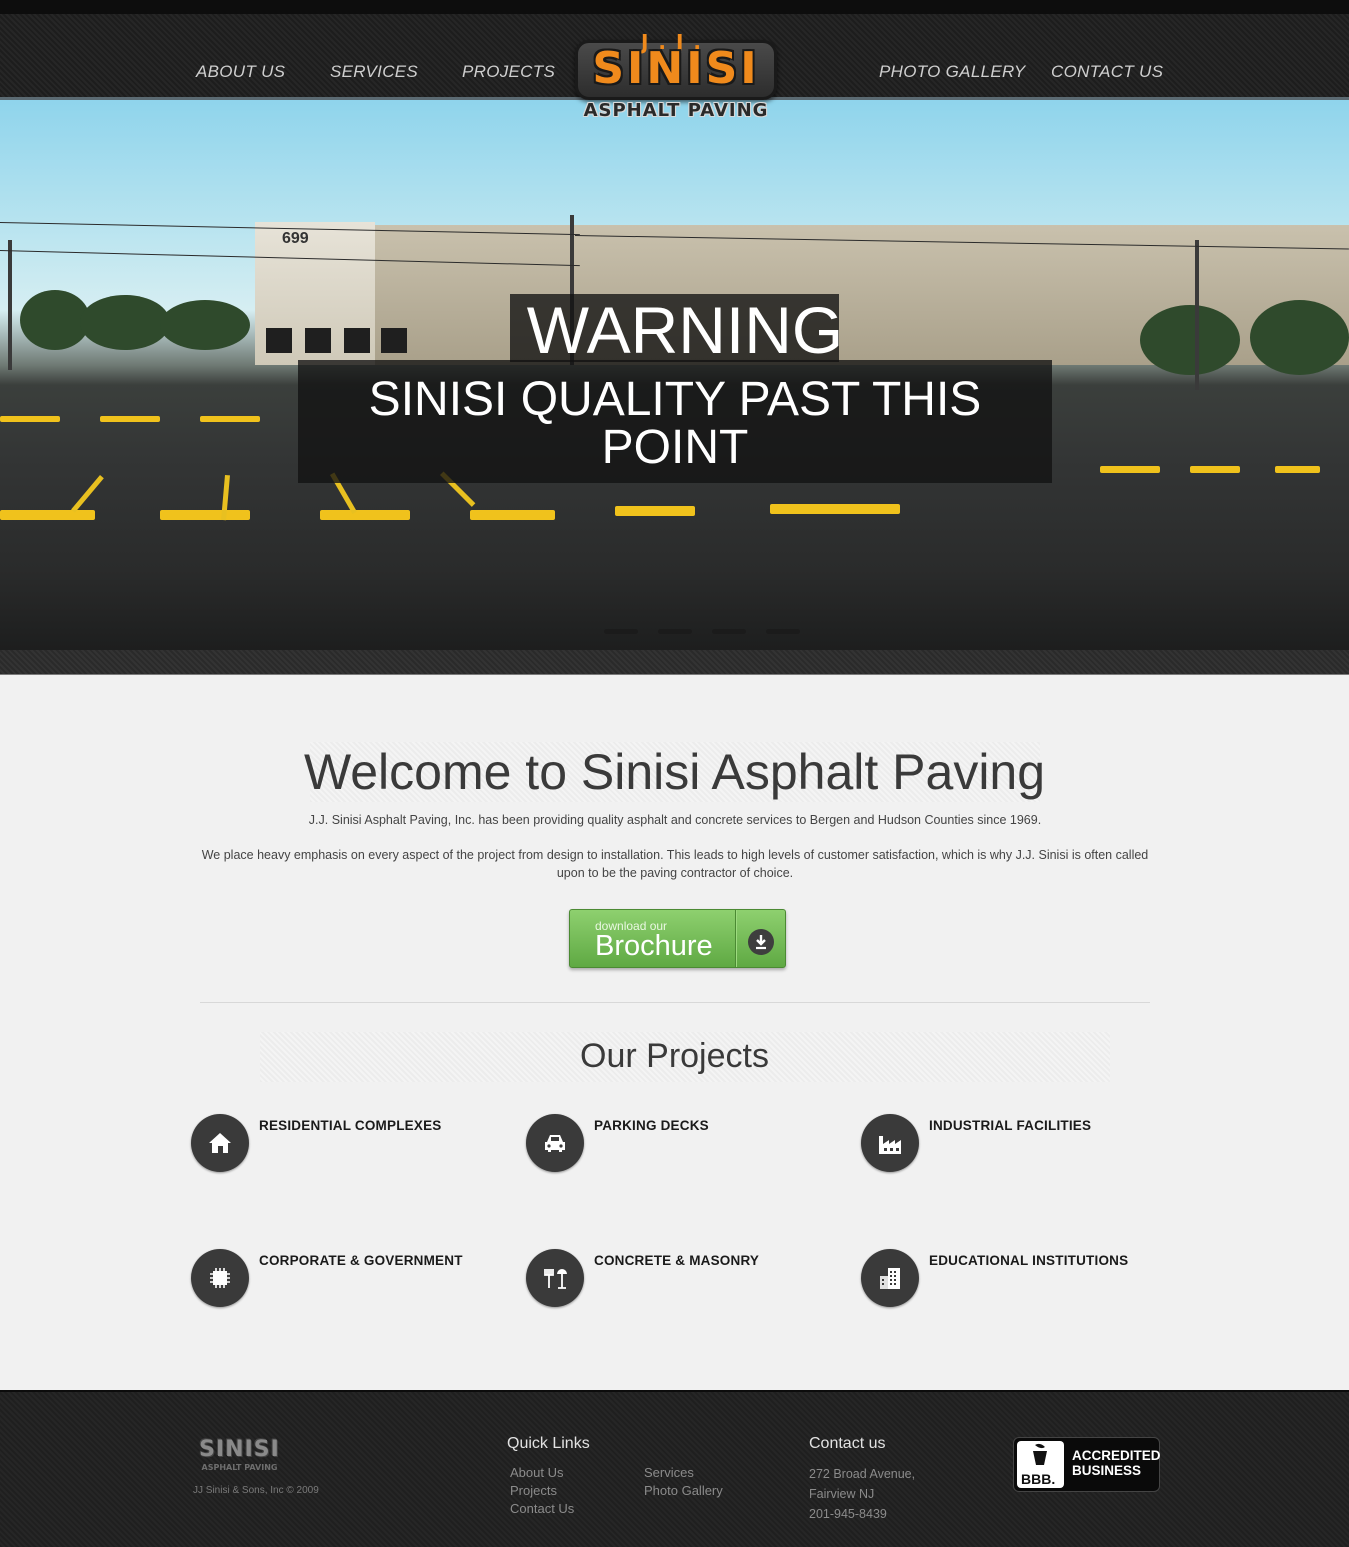 This screenshot has height=1547, width=1349. What do you see at coordinates (1010, 1125) in the screenshot?
I see `project-label: INDUSTRIAL FACILITIES` at bounding box center [1010, 1125].